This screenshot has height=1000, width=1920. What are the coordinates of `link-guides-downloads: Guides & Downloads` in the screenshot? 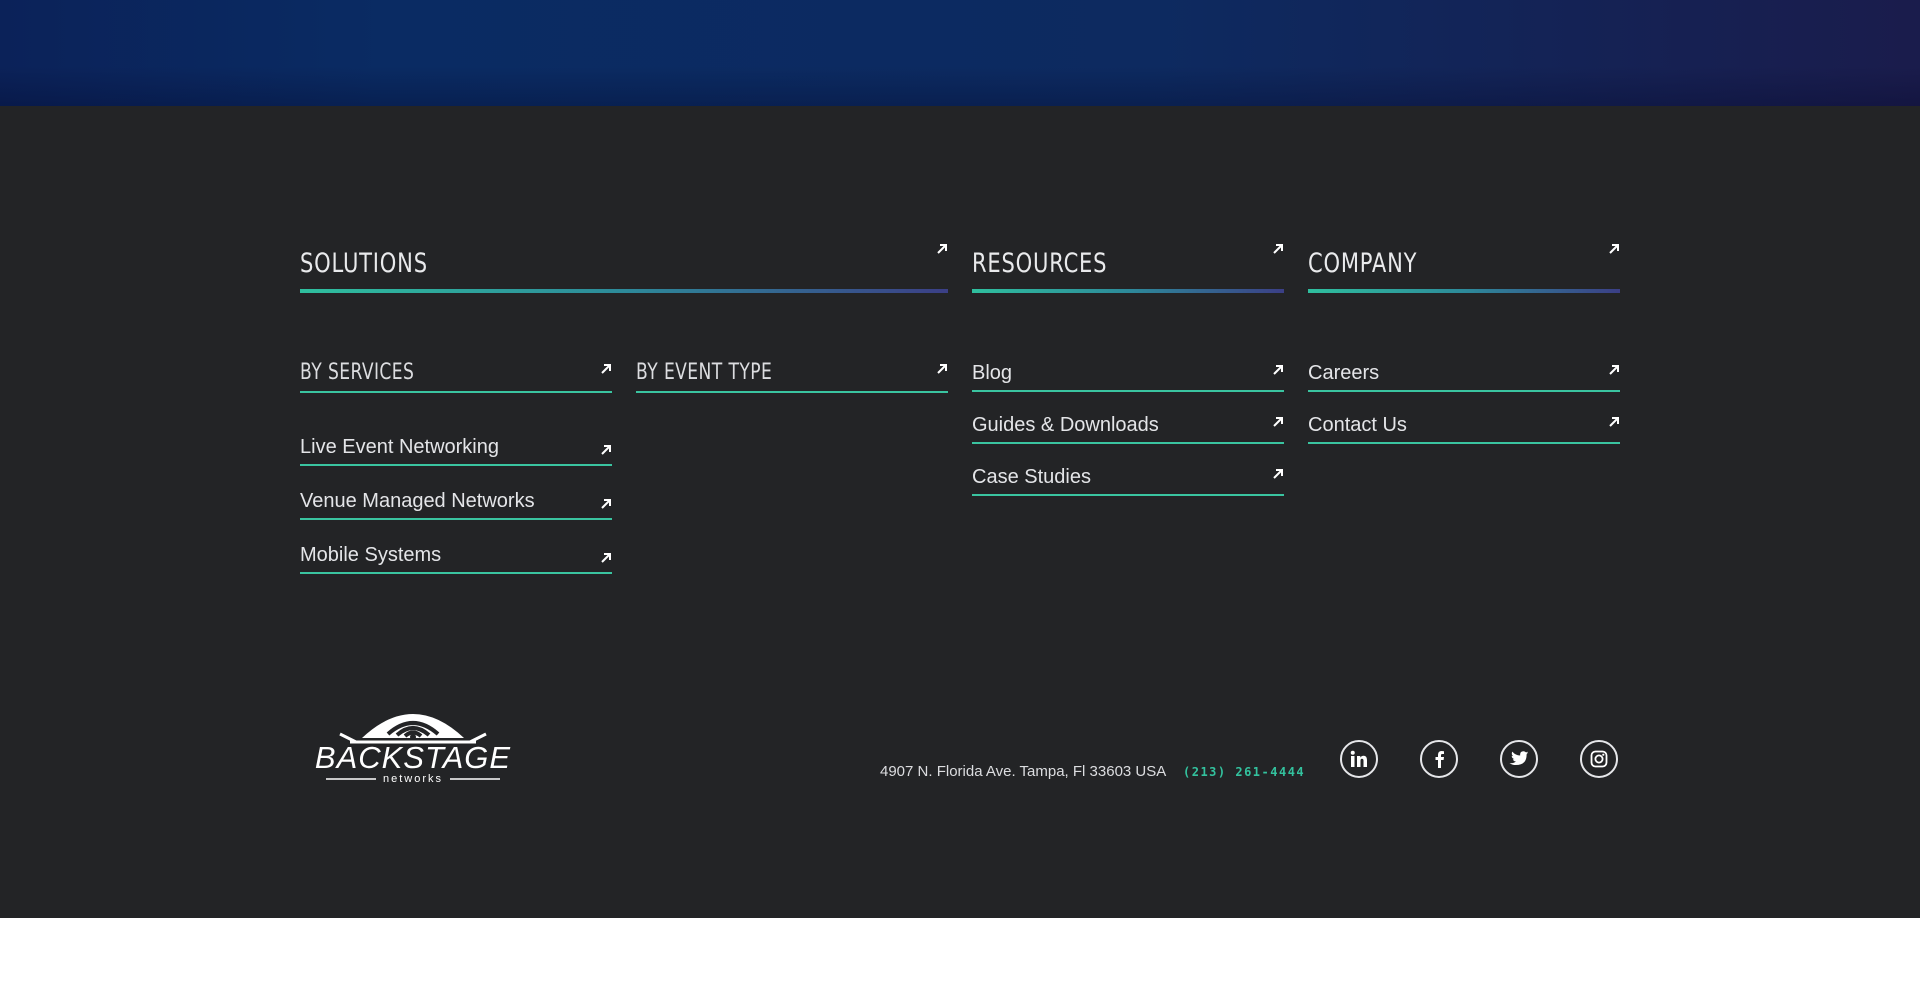 It's located at (1128, 427).